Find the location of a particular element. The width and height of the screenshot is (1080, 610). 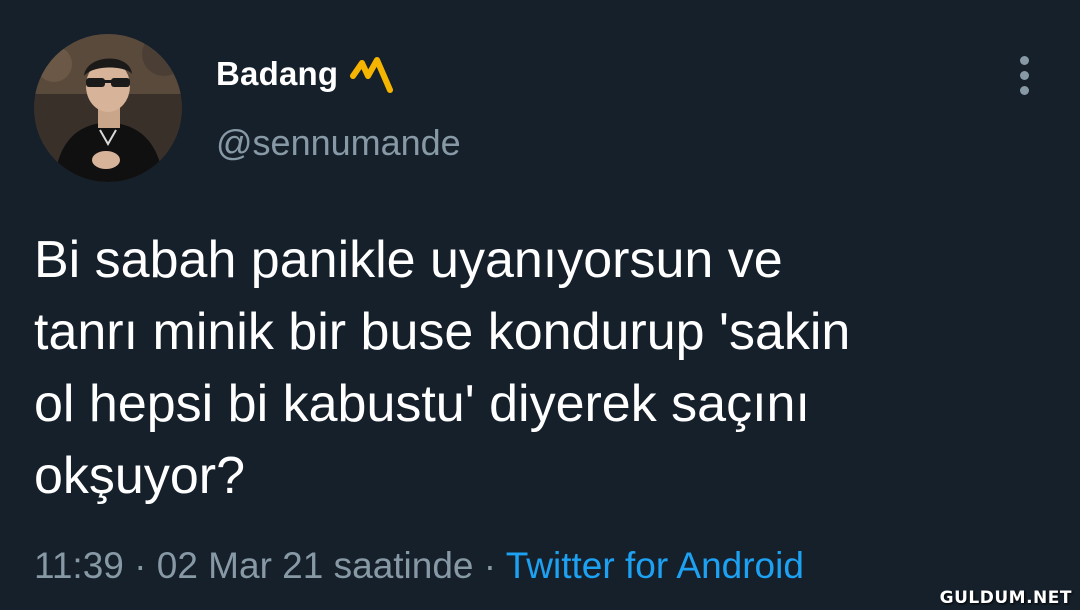

author-display-name: Badang is located at coordinates (277, 74).